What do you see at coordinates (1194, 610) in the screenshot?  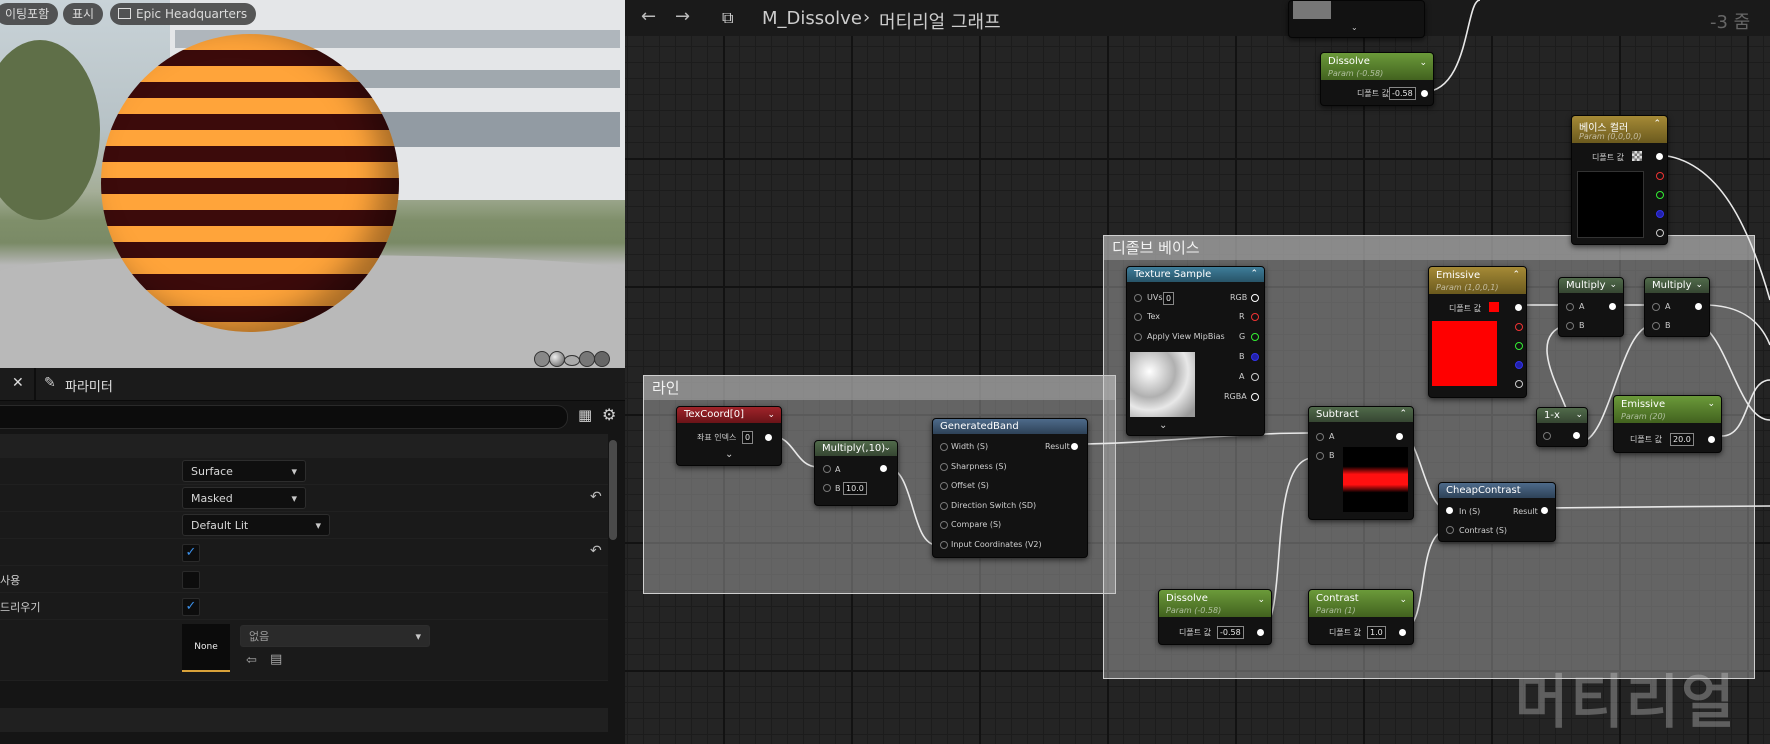 I see `node-subtitle: Param (-0.58)` at bounding box center [1194, 610].